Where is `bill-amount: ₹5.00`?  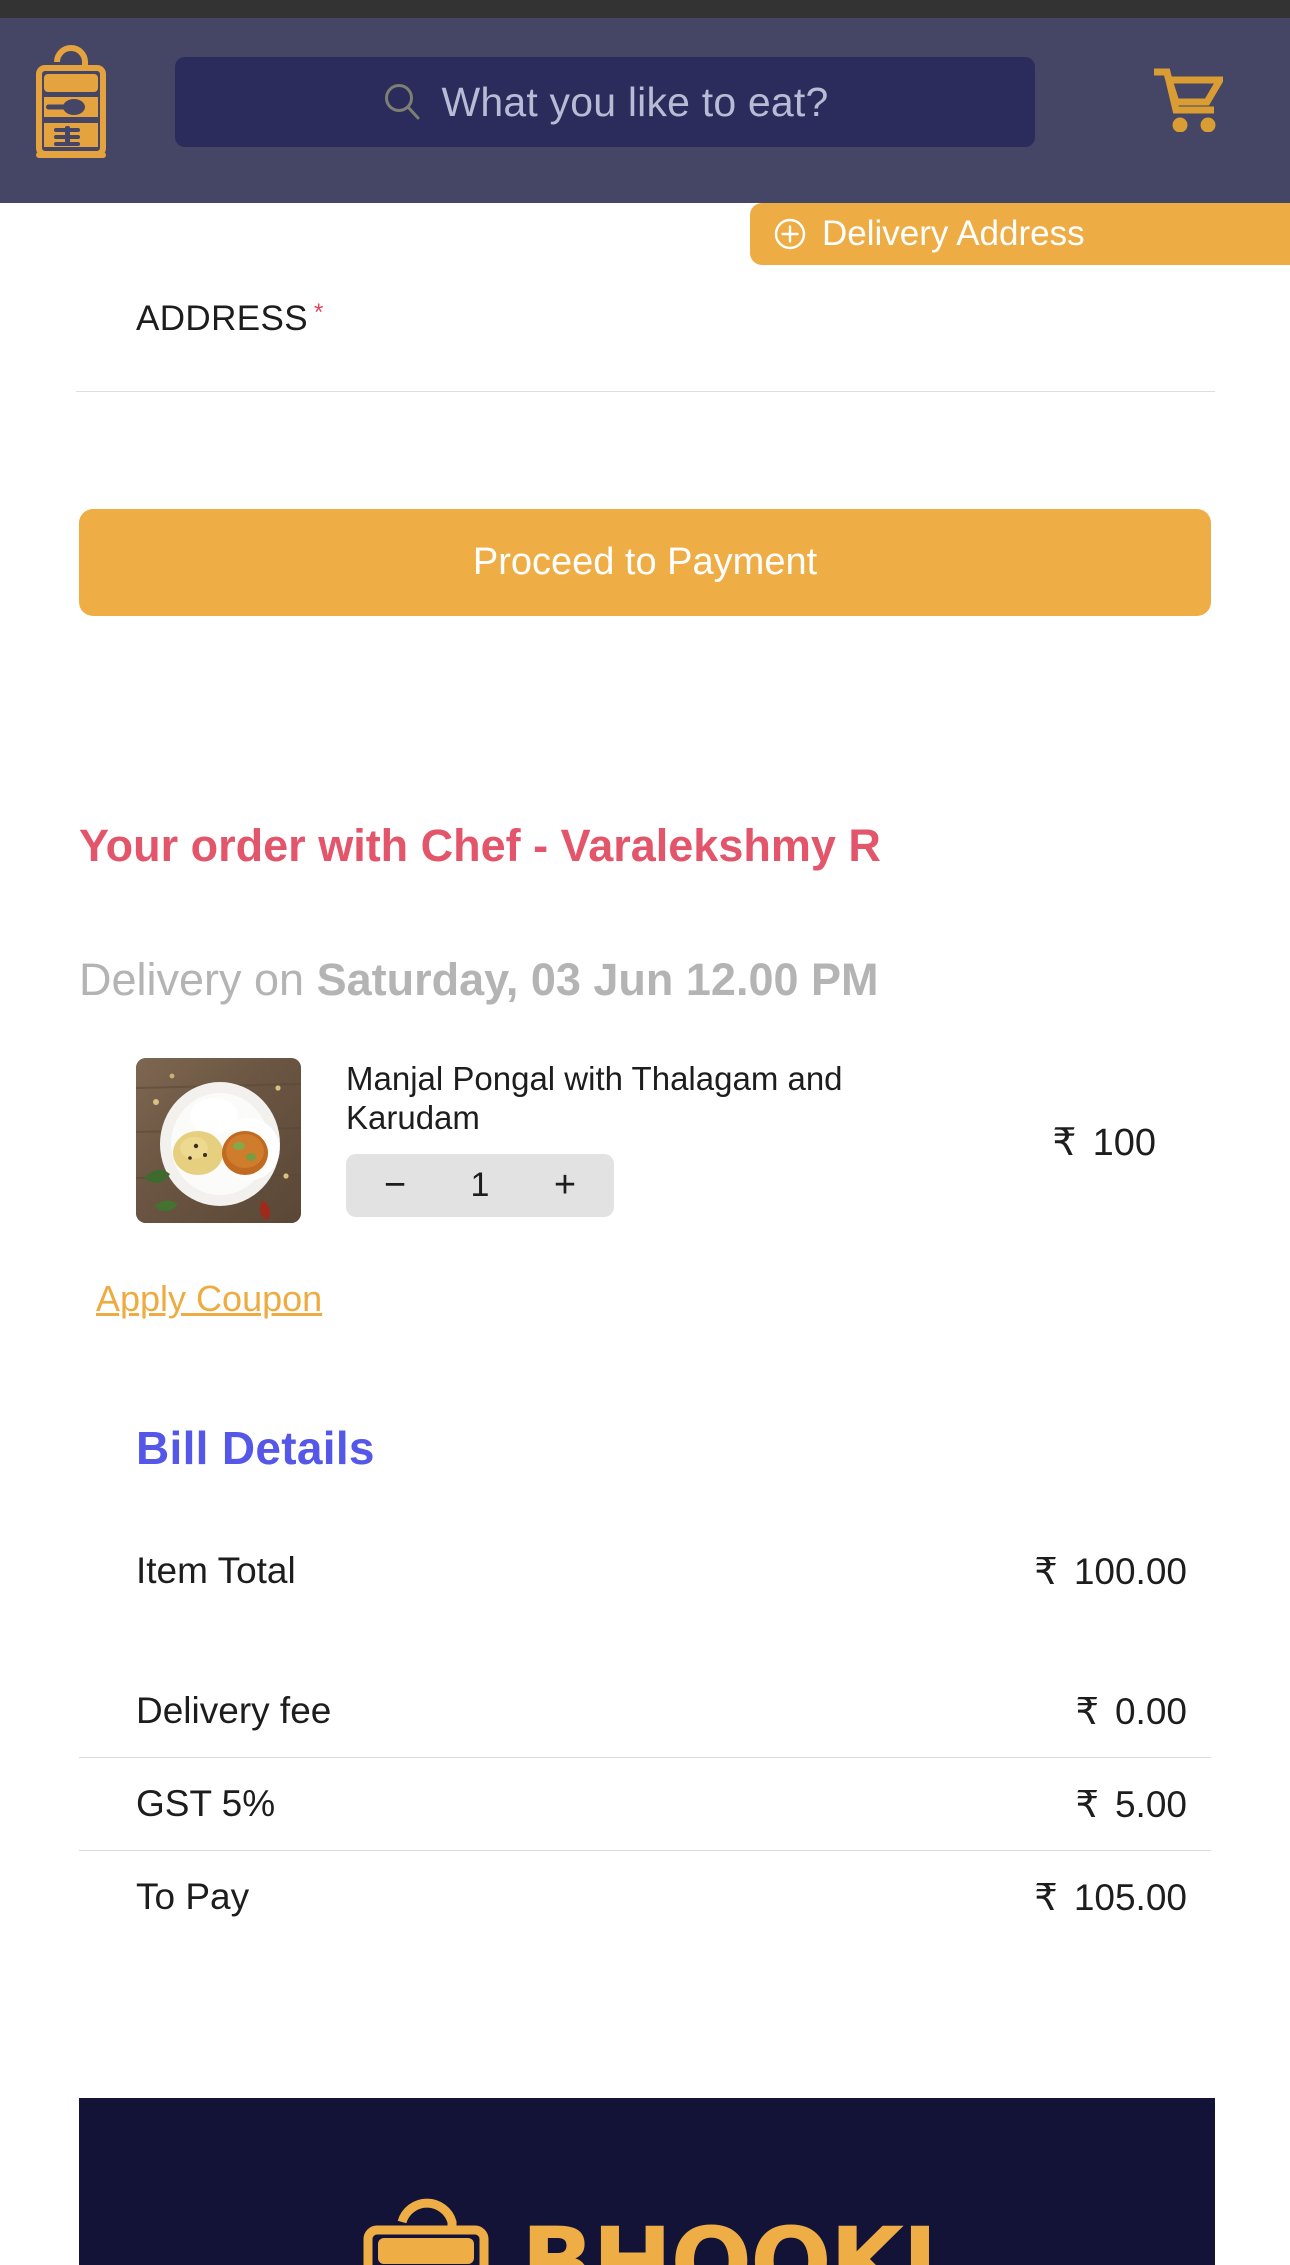 bill-amount: ₹5.00 is located at coordinates (1131, 1804).